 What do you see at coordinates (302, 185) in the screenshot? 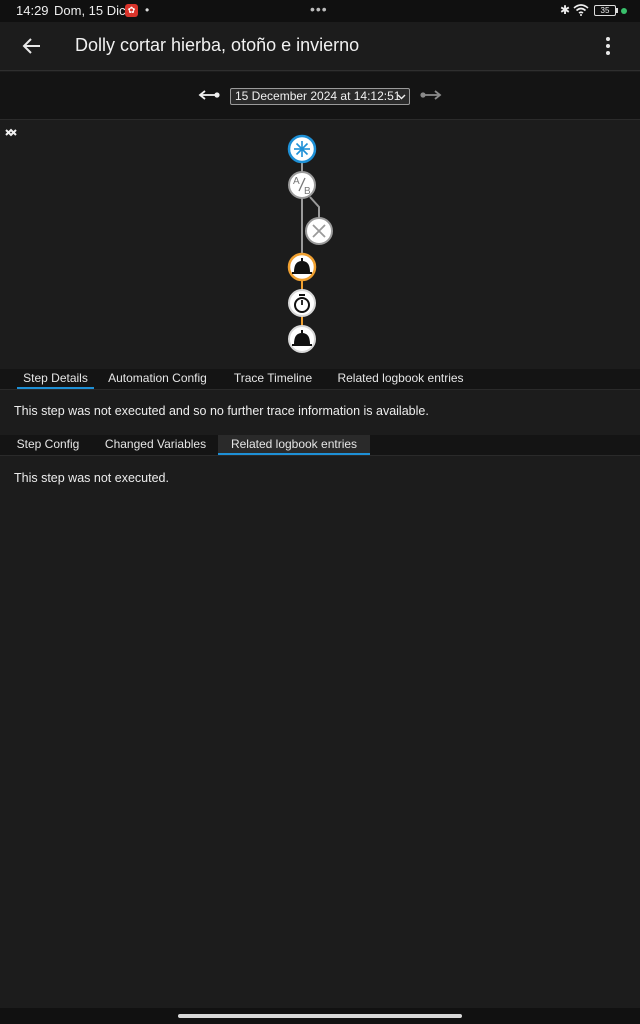
I see `condition-node: A B` at bounding box center [302, 185].